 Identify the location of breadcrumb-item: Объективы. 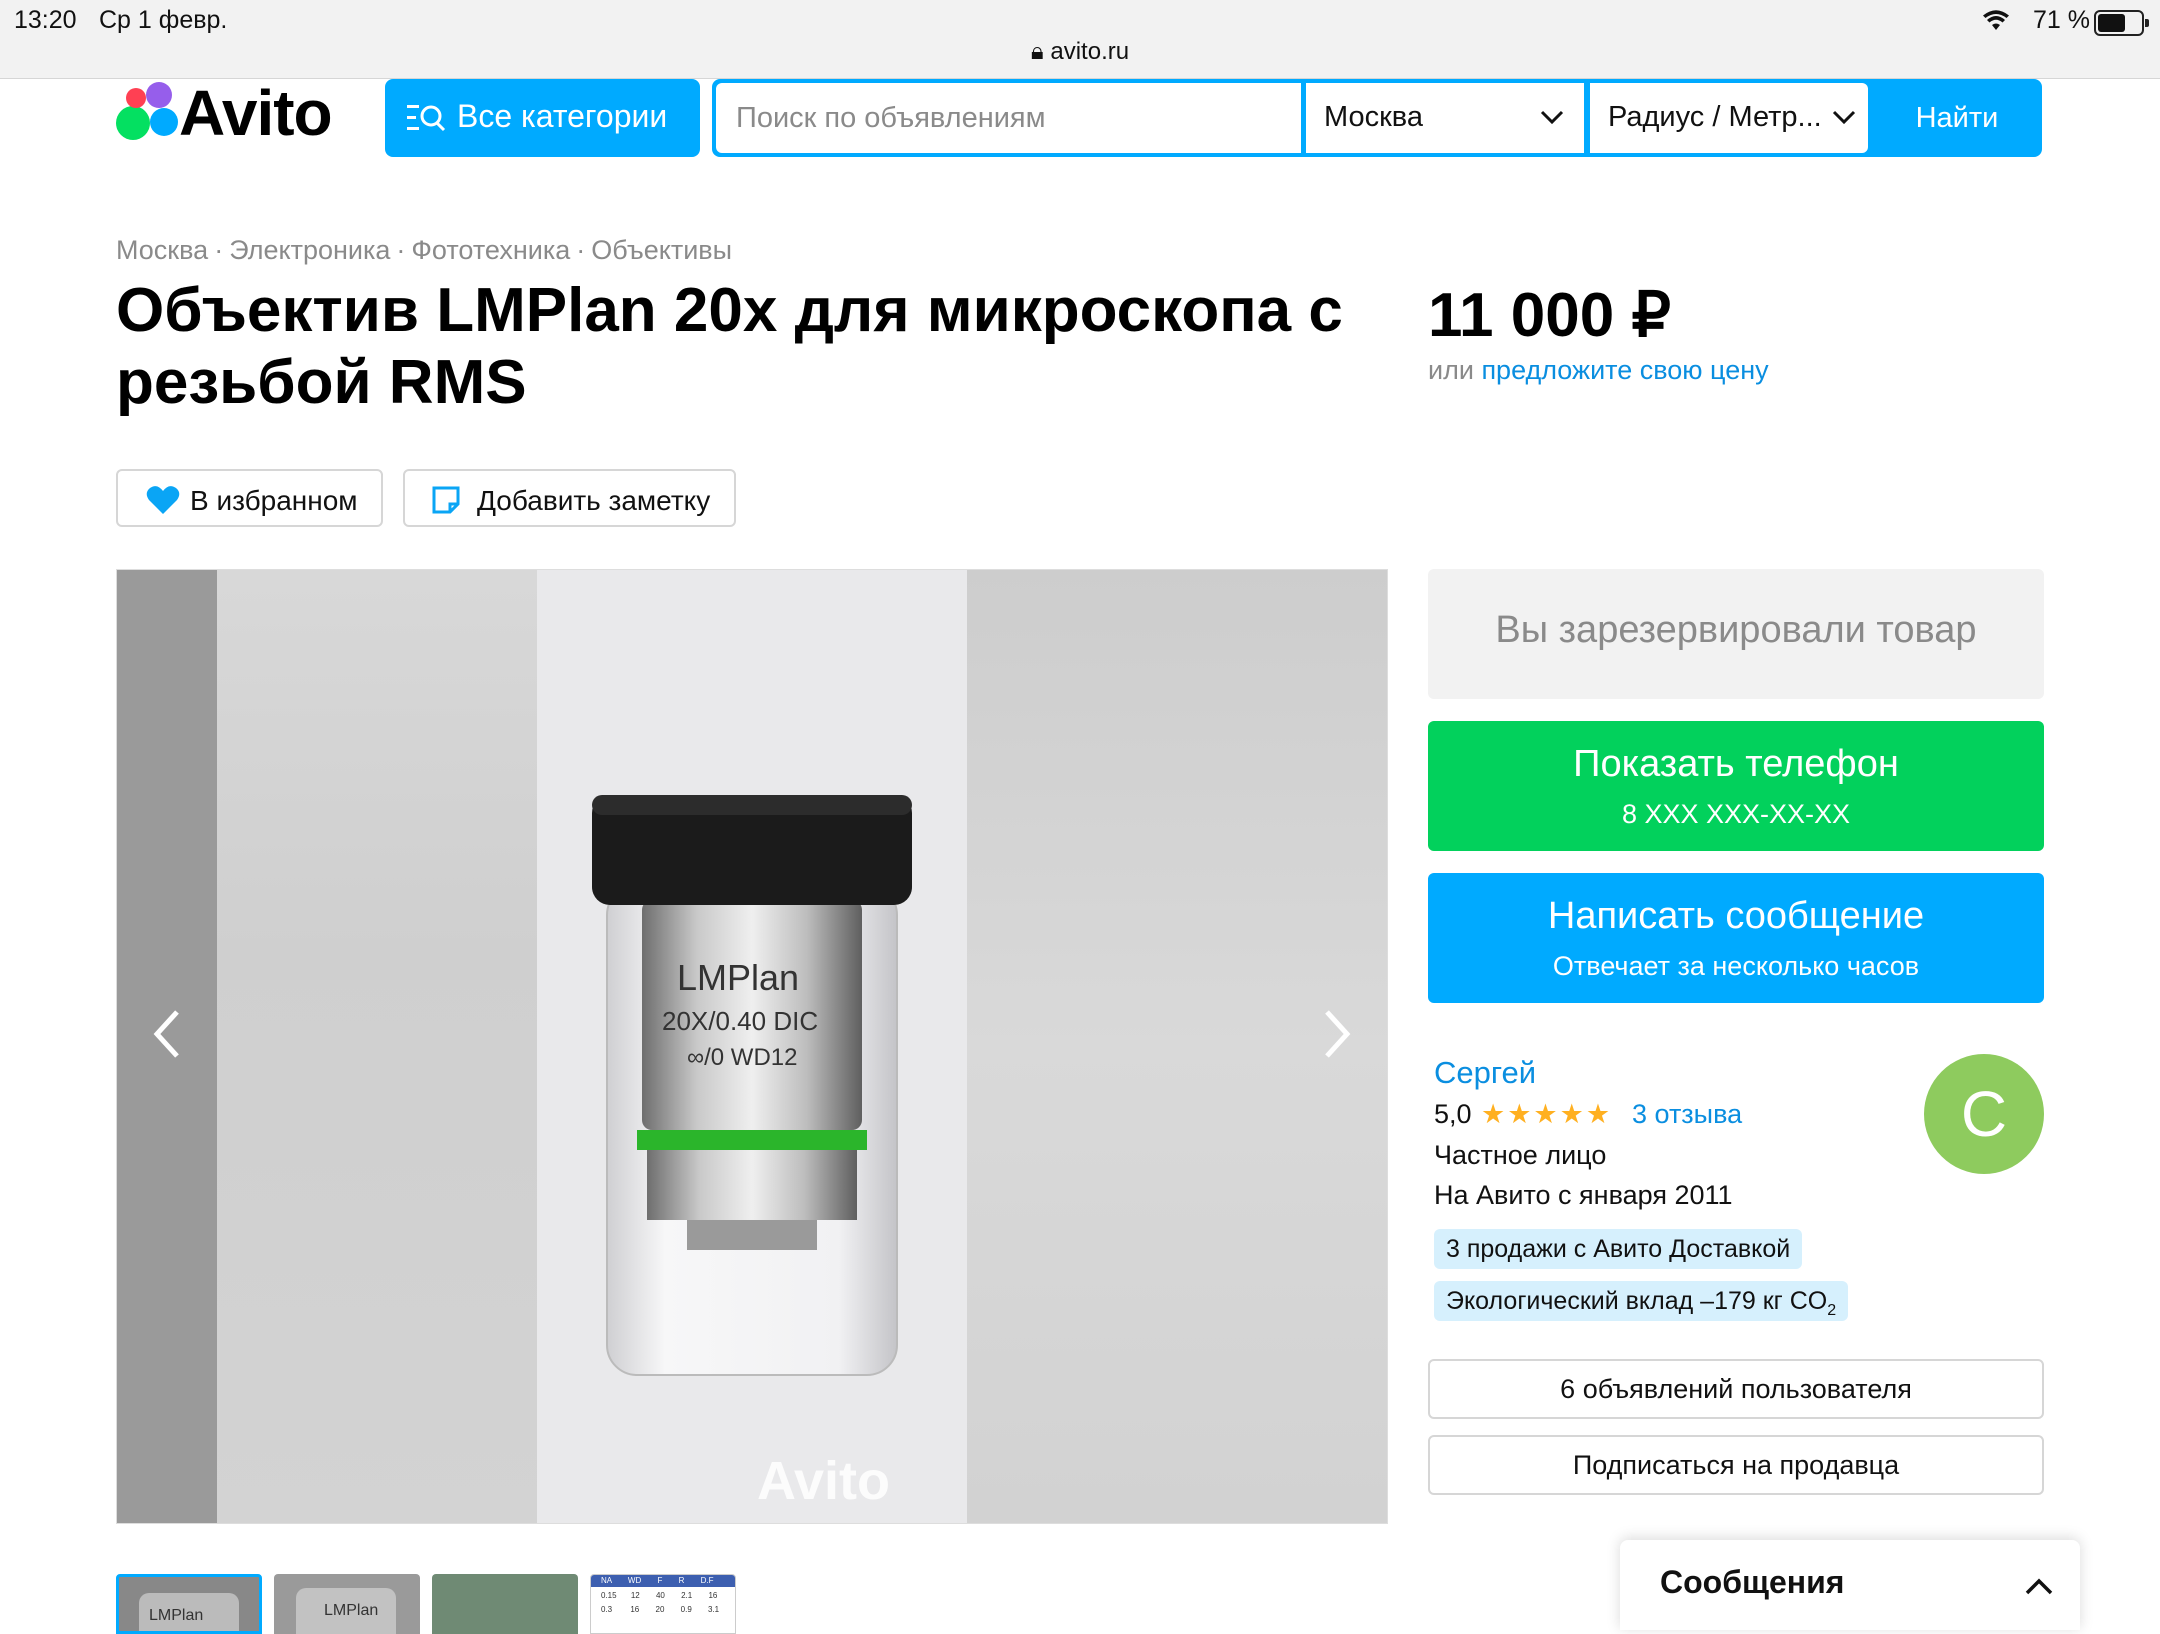
(661, 250).